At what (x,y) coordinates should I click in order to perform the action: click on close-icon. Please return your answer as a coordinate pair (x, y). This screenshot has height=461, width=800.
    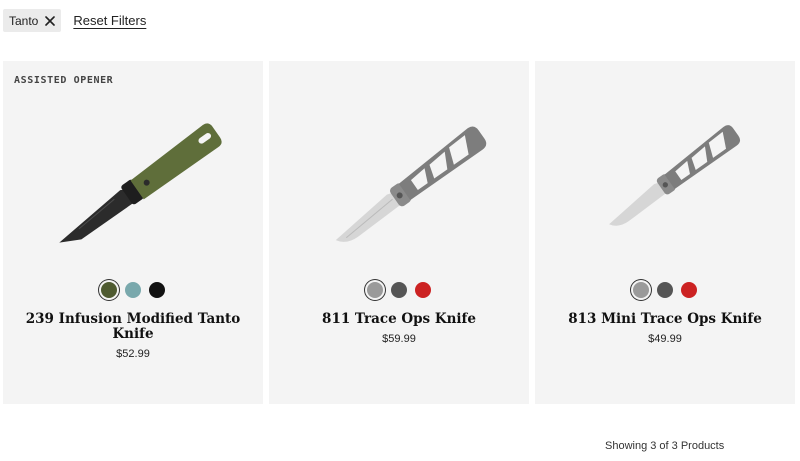
    Looking at the image, I should click on (50, 20).